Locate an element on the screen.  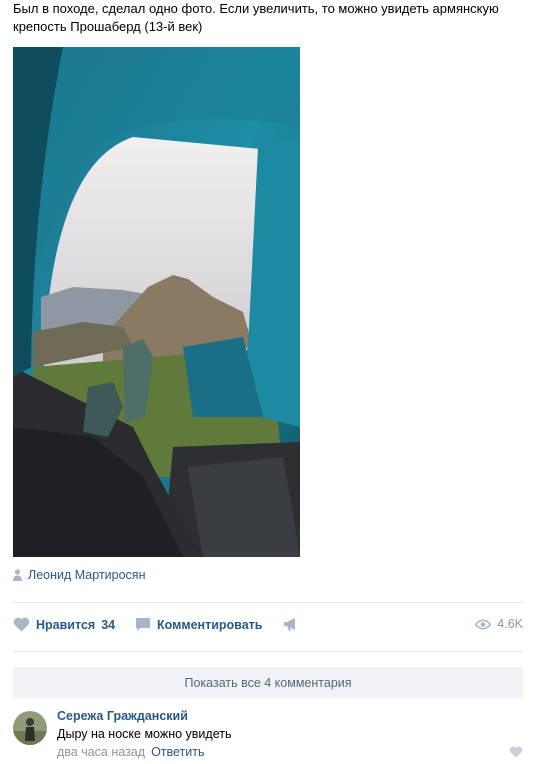
comment-time: два часа назад is located at coordinates (101, 752).